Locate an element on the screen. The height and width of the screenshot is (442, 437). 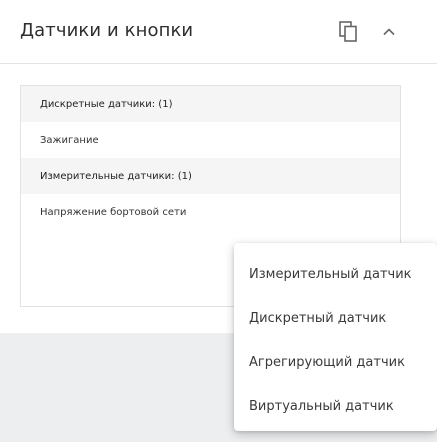
sensor-item-label: Напряжение бортовой сети is located at coordinates (113, 212).